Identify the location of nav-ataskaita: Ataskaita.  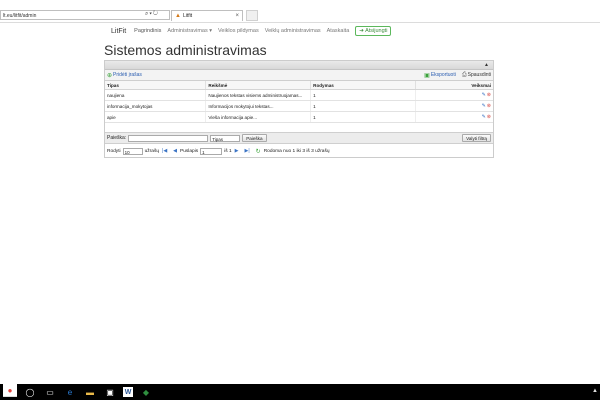
(338, 31).